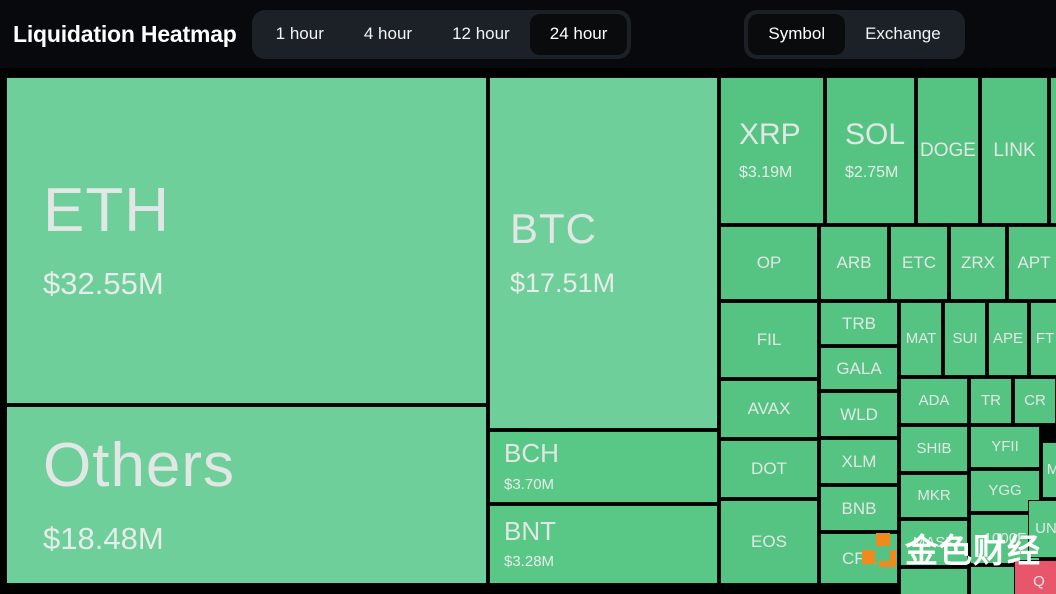 The width and height of the screenshot is (1056, 594). What do you see at coordinates (578, 34) in the screenshot?
I see `tab-24-hour: 24 hour` at bounding box center [578, 34].